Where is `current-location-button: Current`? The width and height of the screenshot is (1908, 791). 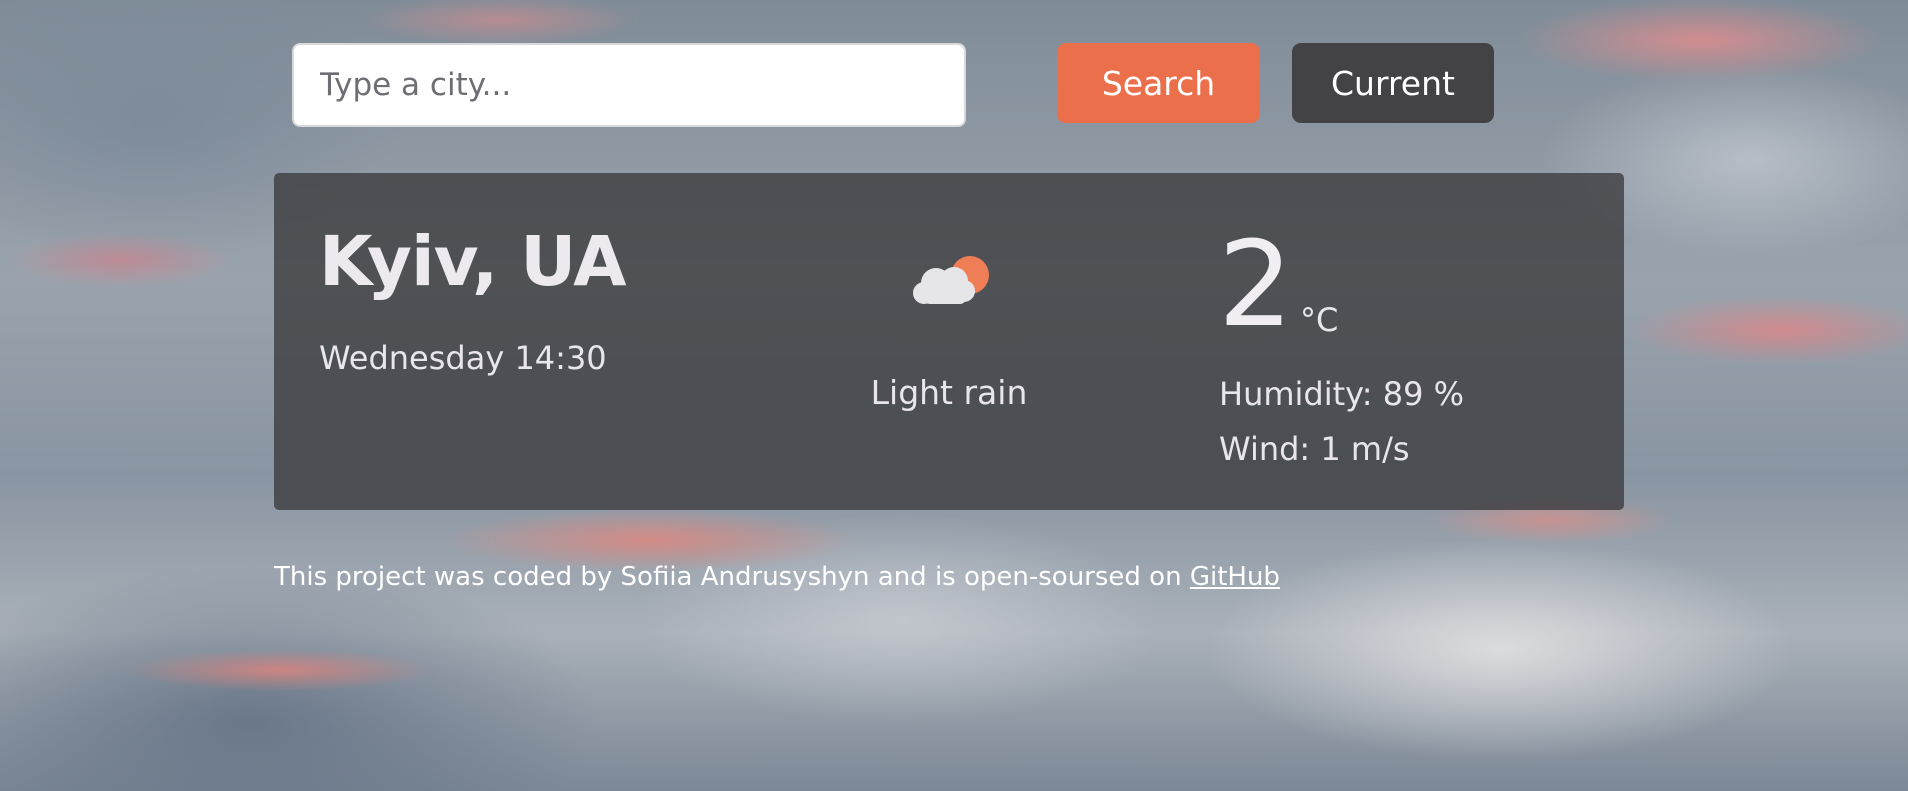
current-location-button: Current is located at coordinates (1393, 83).